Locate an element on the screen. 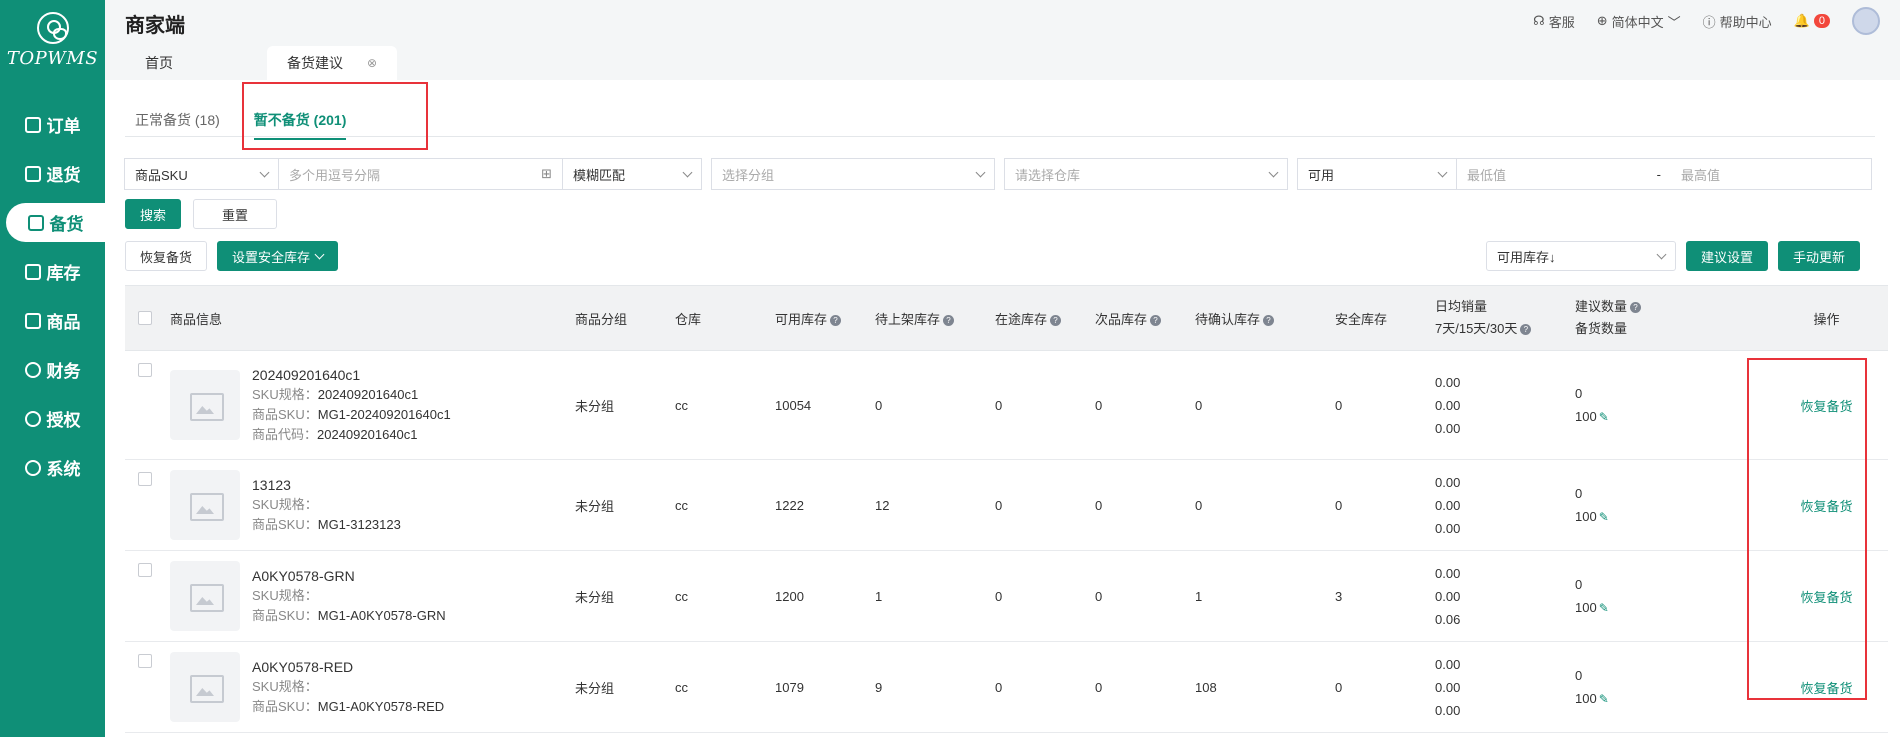 This screenshot has height=737, width=1900. header-pending-confirm: 待确认库存? is located at coordinates (1260, 318).